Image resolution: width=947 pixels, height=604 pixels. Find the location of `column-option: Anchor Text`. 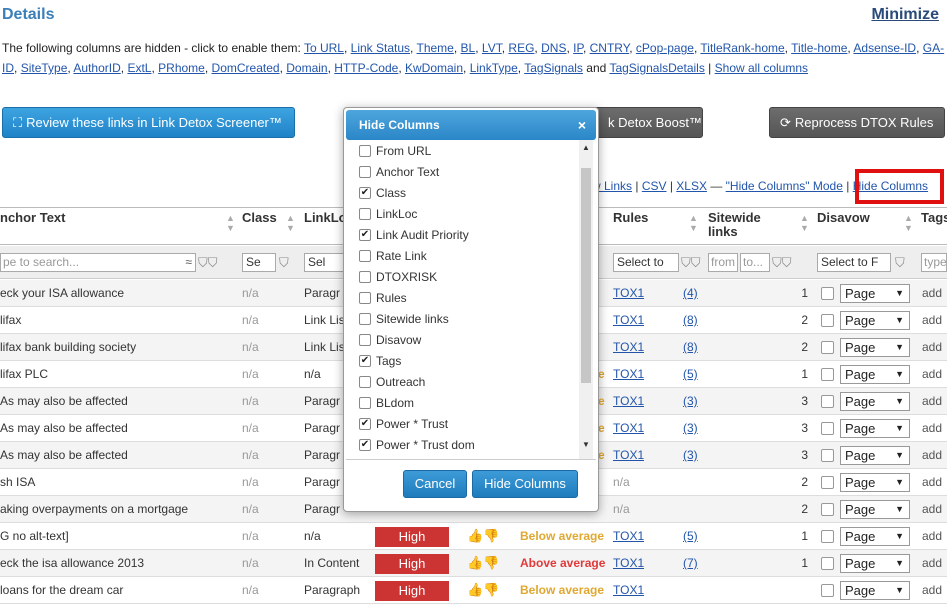

column-option: Anchor Text is located at coordinates (399, 172).